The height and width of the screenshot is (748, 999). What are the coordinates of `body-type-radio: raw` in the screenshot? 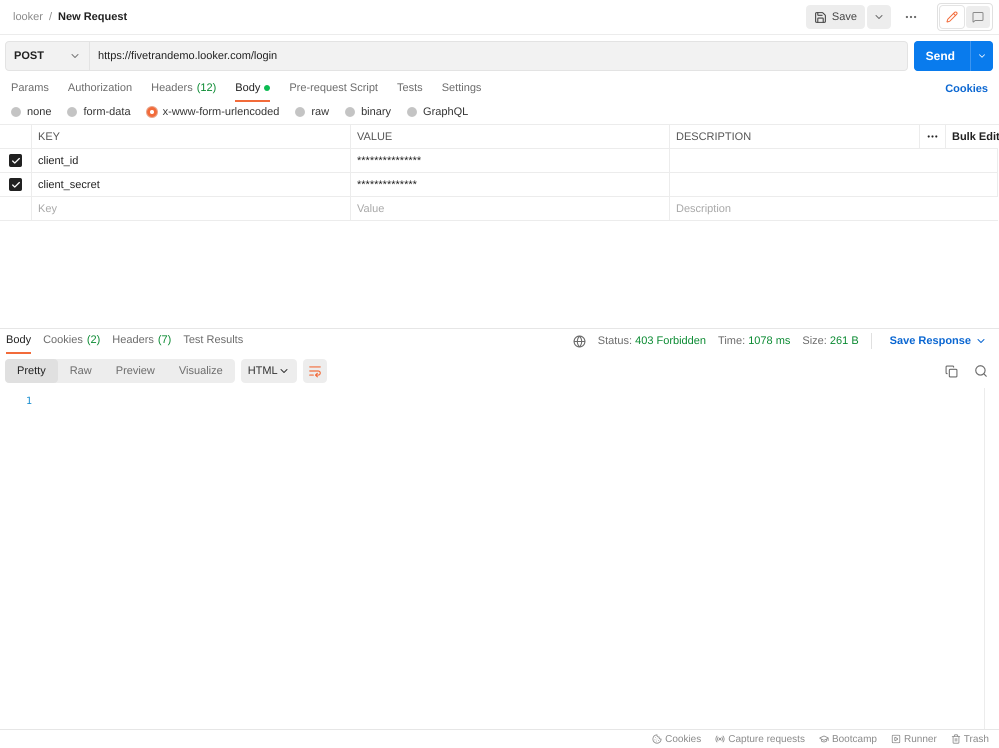 It's located at (312, 112).